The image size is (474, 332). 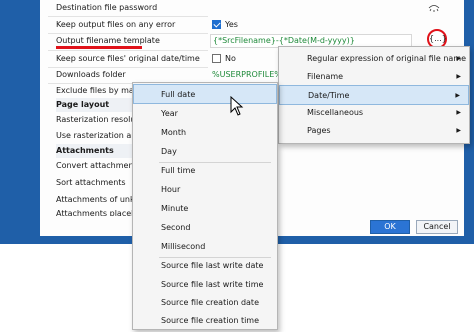 I want to click on keep-output-files-label: Keep output files on any error, so click(x=116, y=24).